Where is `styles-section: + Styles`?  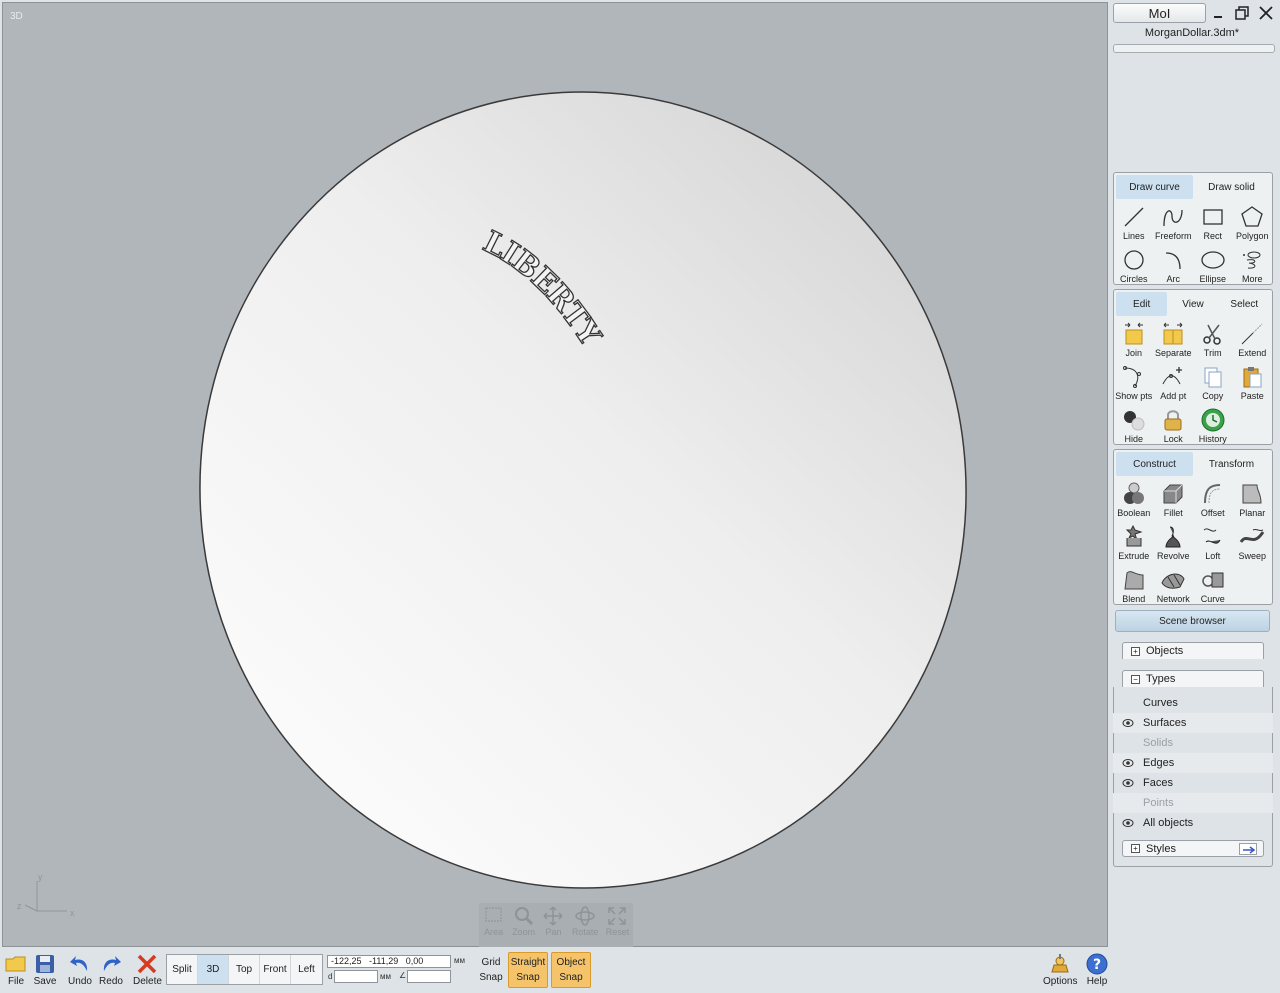 styles-section: + Styles is located at coordinates (1193, 848).